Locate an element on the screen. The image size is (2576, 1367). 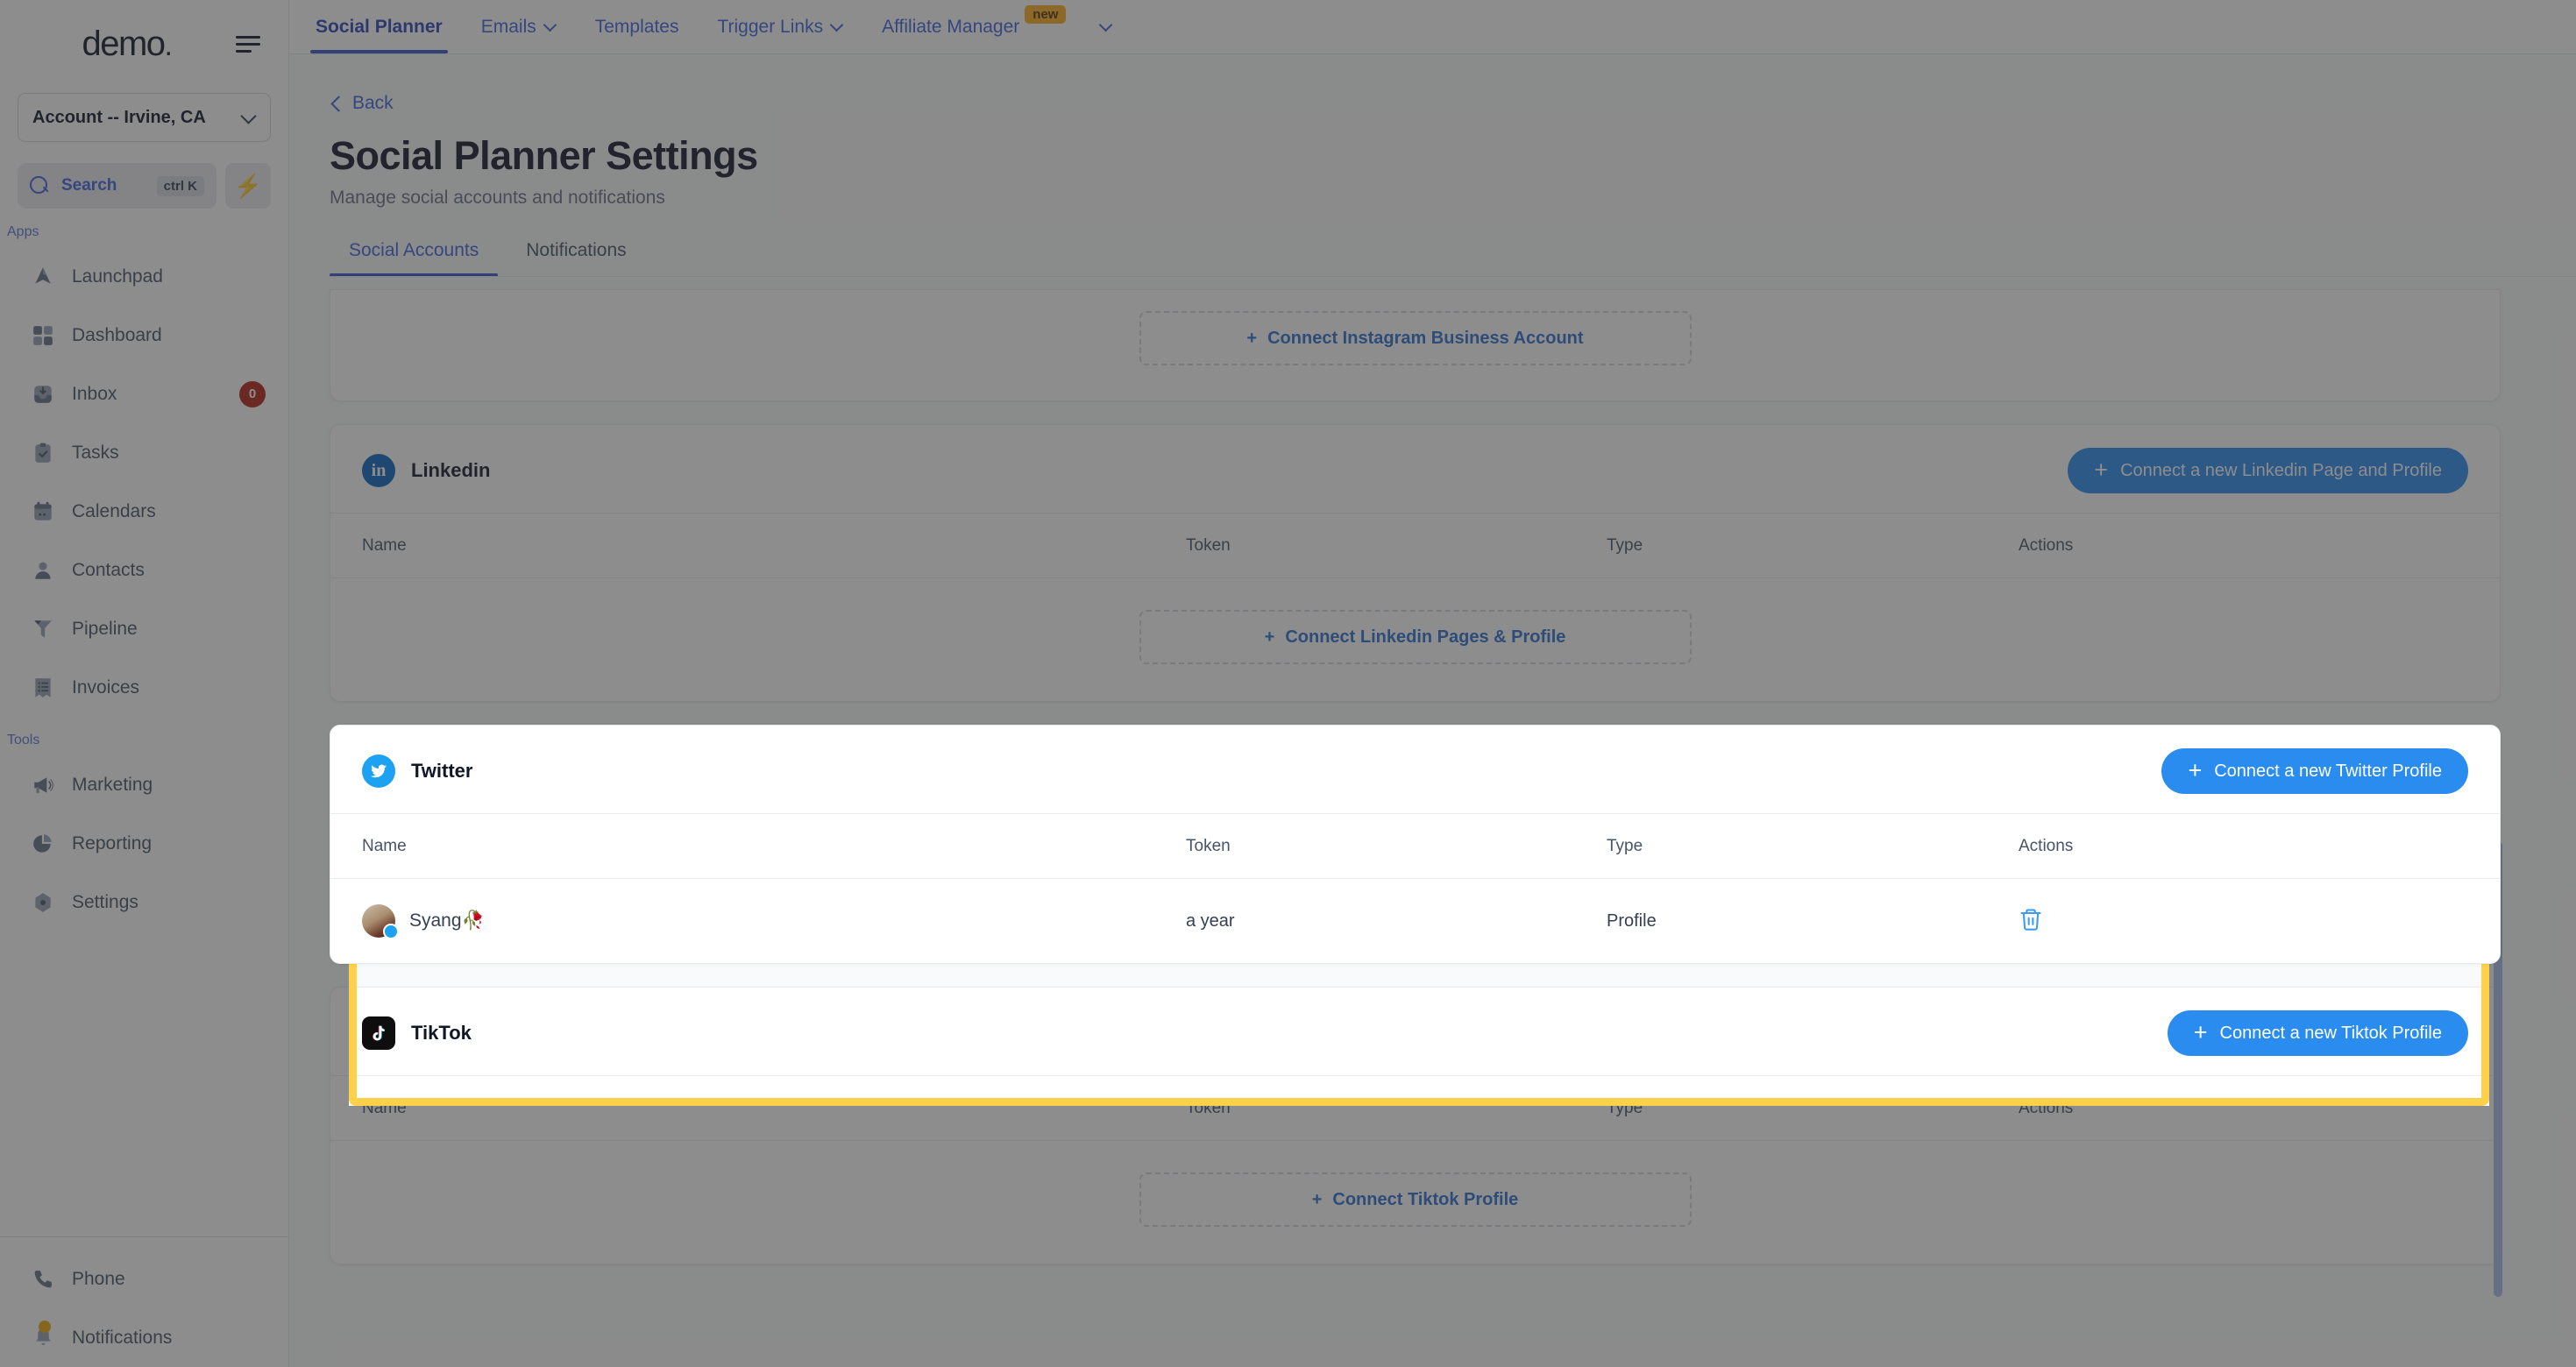
sidebar-item-reporting: Reporting is located at coordinates (144, 843).